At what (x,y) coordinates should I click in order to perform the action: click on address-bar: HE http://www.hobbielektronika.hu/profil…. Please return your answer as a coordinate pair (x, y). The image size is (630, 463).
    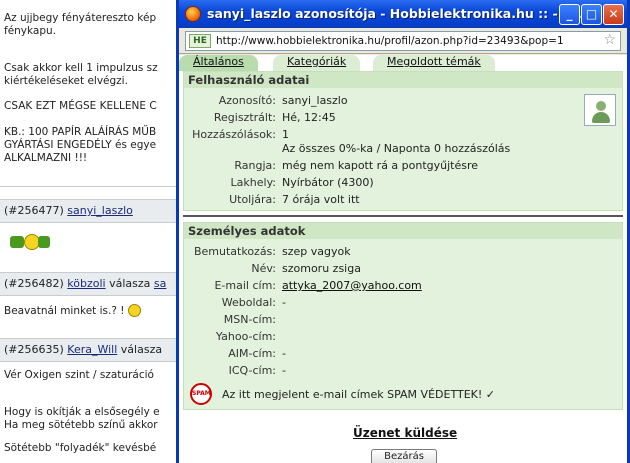
    Looking at the image, I should click on (403, 41).